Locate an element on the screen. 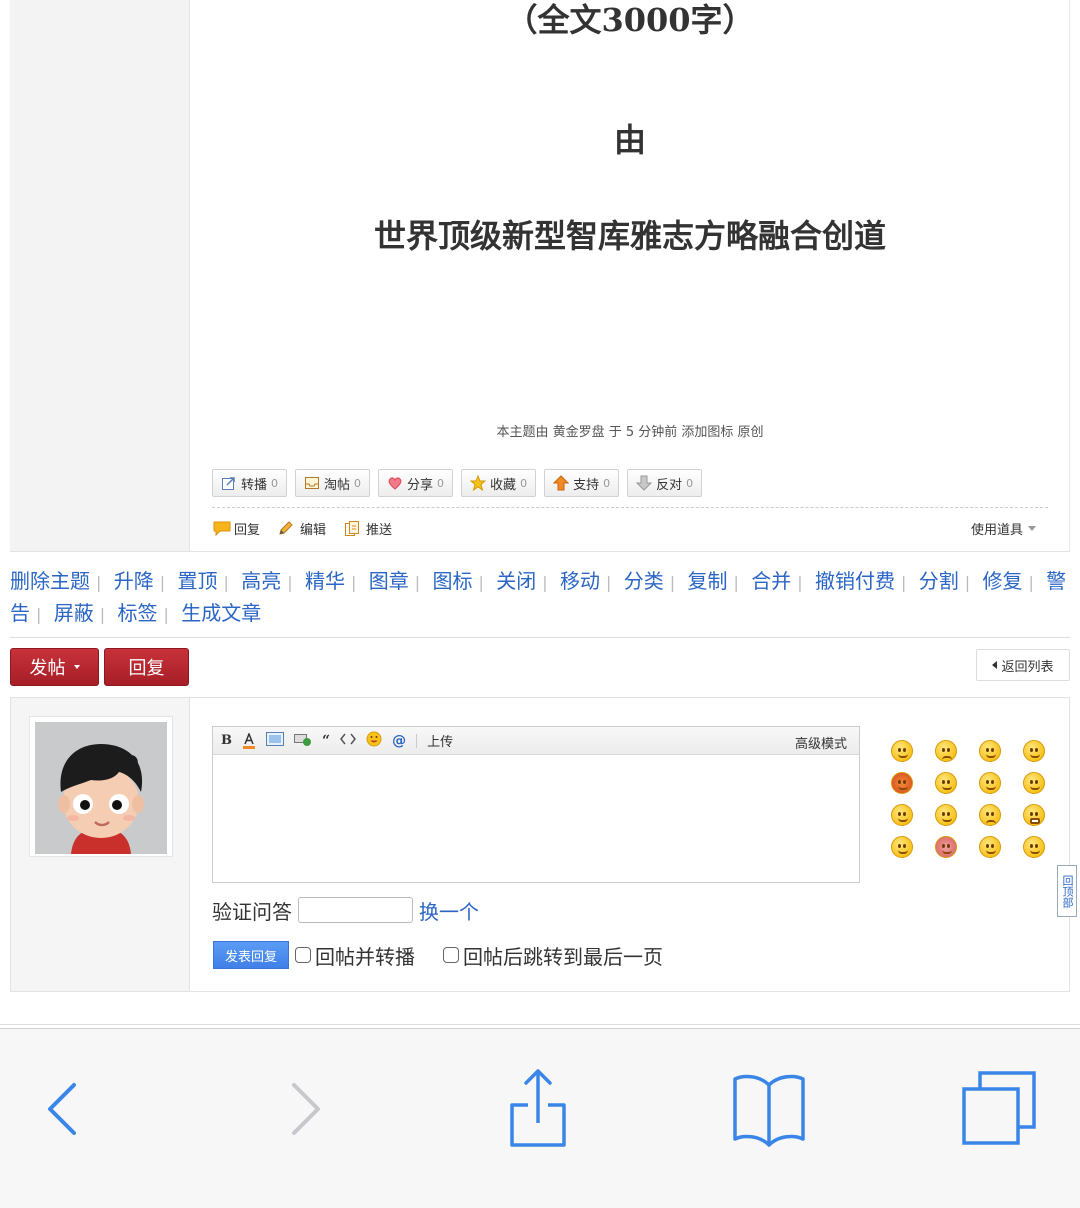 Image resolution: width=1080 pixels, height=1208 pixels. reply-link: 回复 is located at coordinates (236, 528).